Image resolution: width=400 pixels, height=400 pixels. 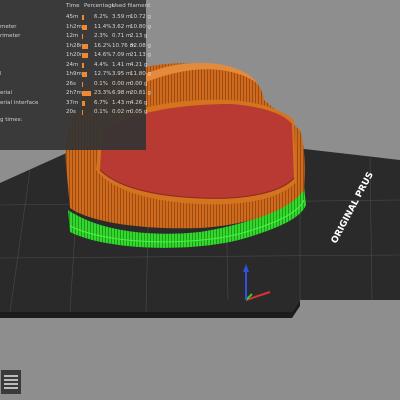 What do you see at coordinates (103, 74) in the screenshot?
I see `percentage-value: 12.7%` at bounding box center [103, 74].